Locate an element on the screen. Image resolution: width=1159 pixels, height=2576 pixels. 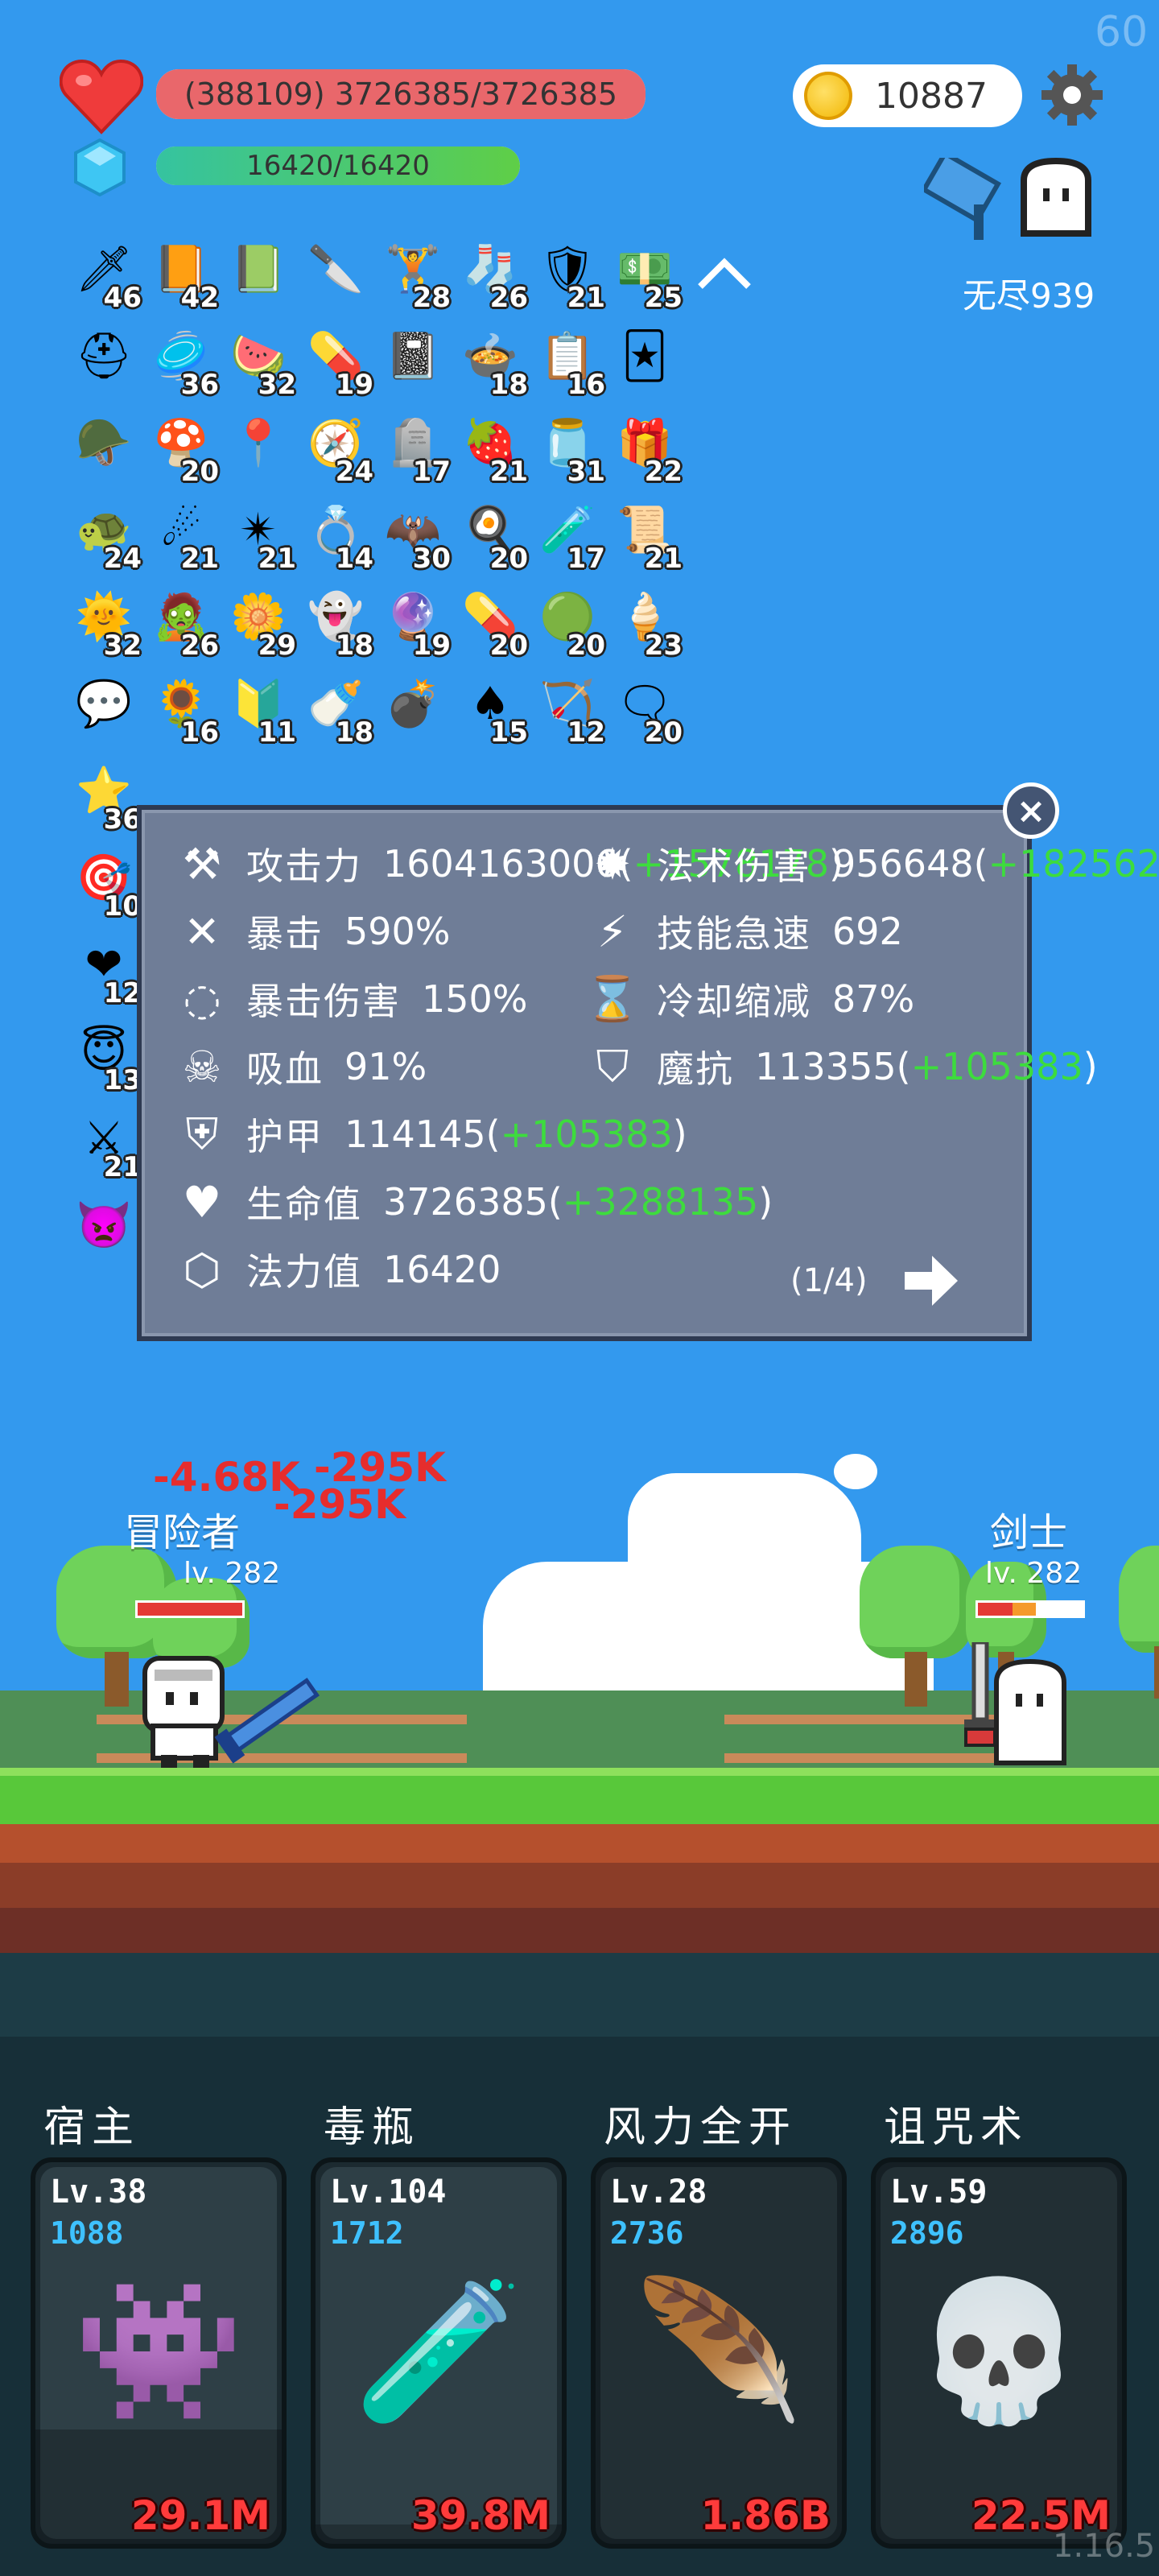
hp-bar: (388109) 3726385/3726385 is located at coordinates (400, 94).